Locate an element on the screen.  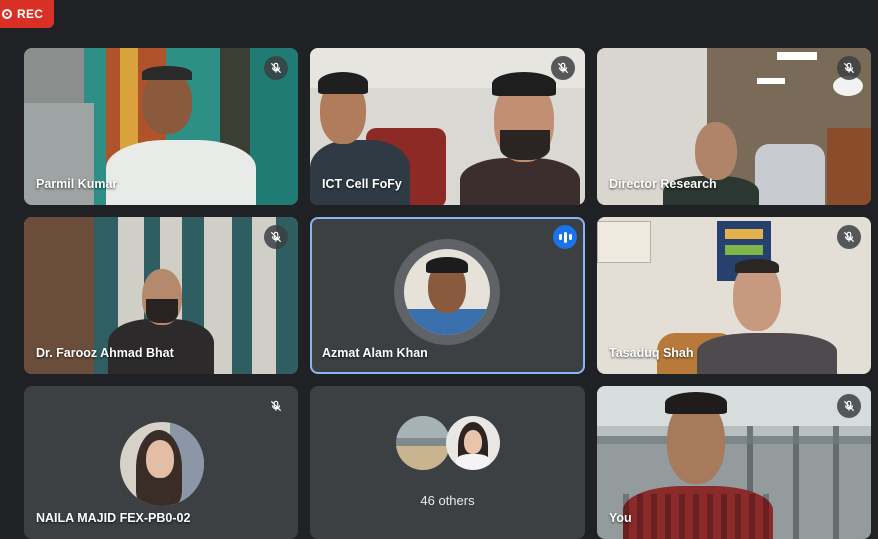
participant-name: Tasaduq Shah is located at coordinates (651, 353).